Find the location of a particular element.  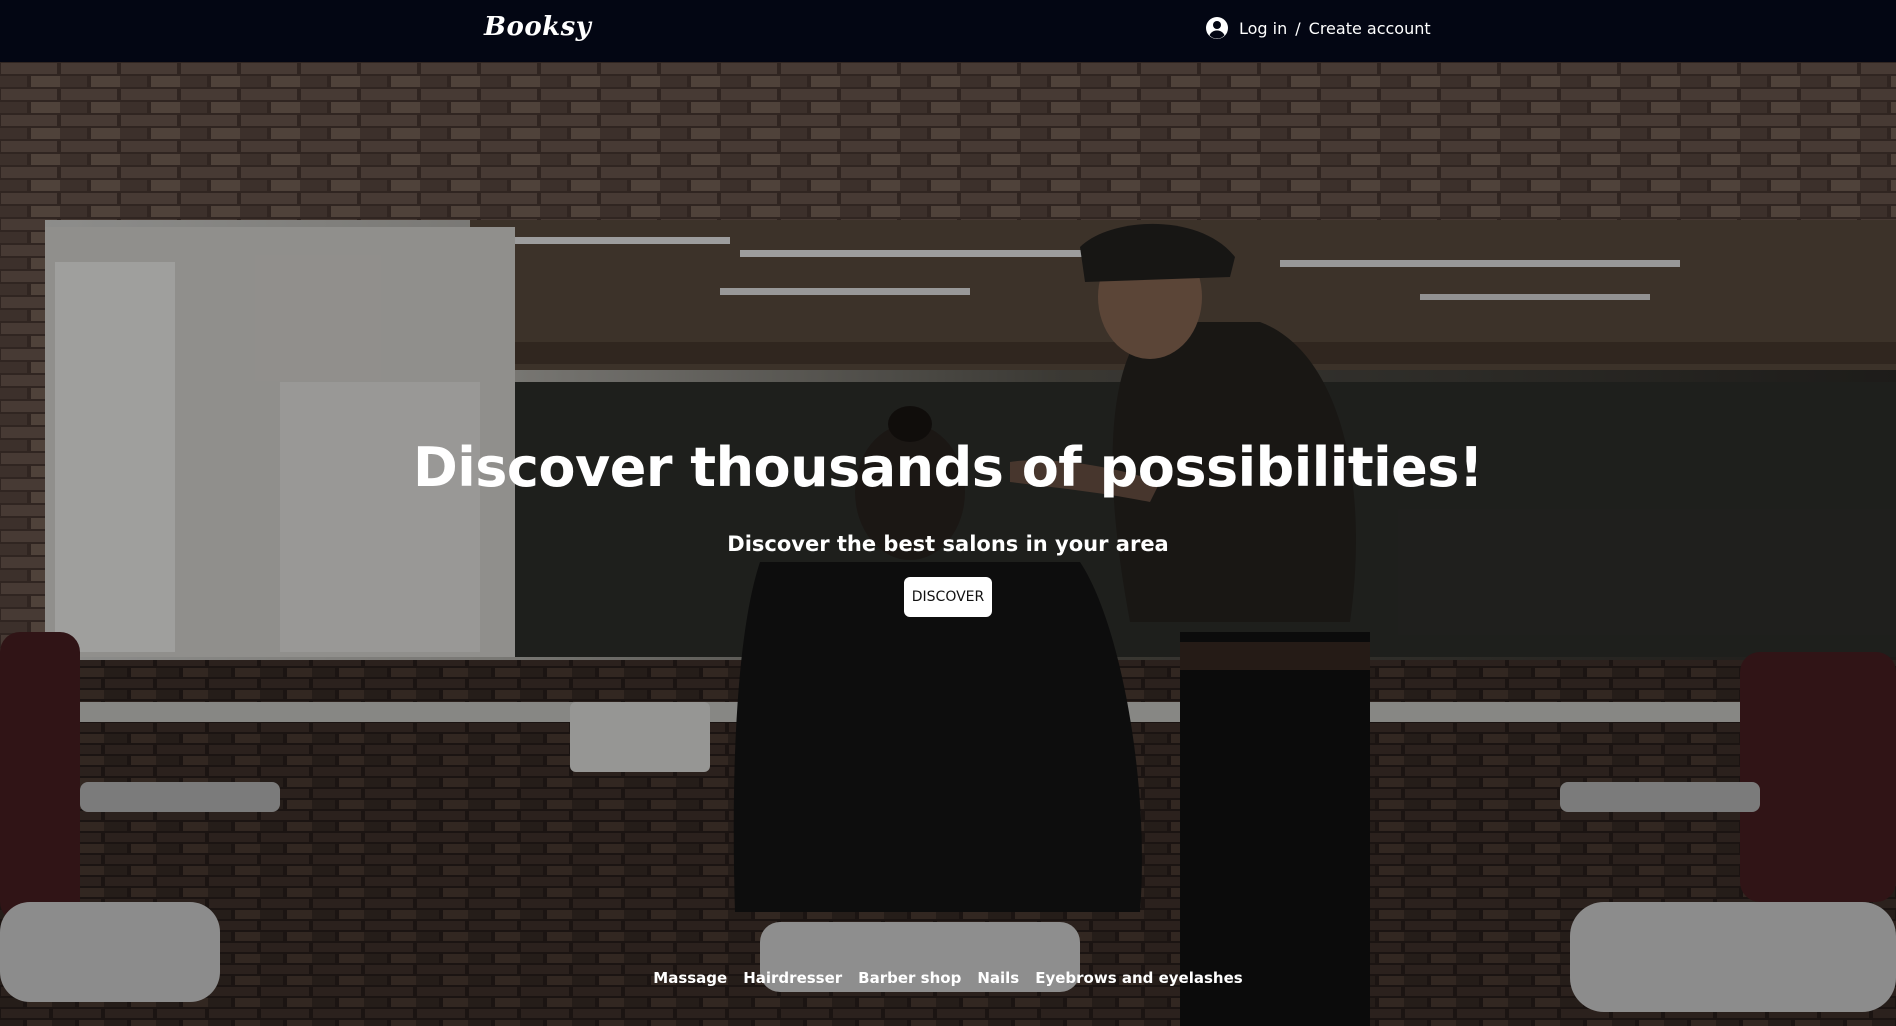

account-links: Log in / Create account is located at coordinates (1318, 28).